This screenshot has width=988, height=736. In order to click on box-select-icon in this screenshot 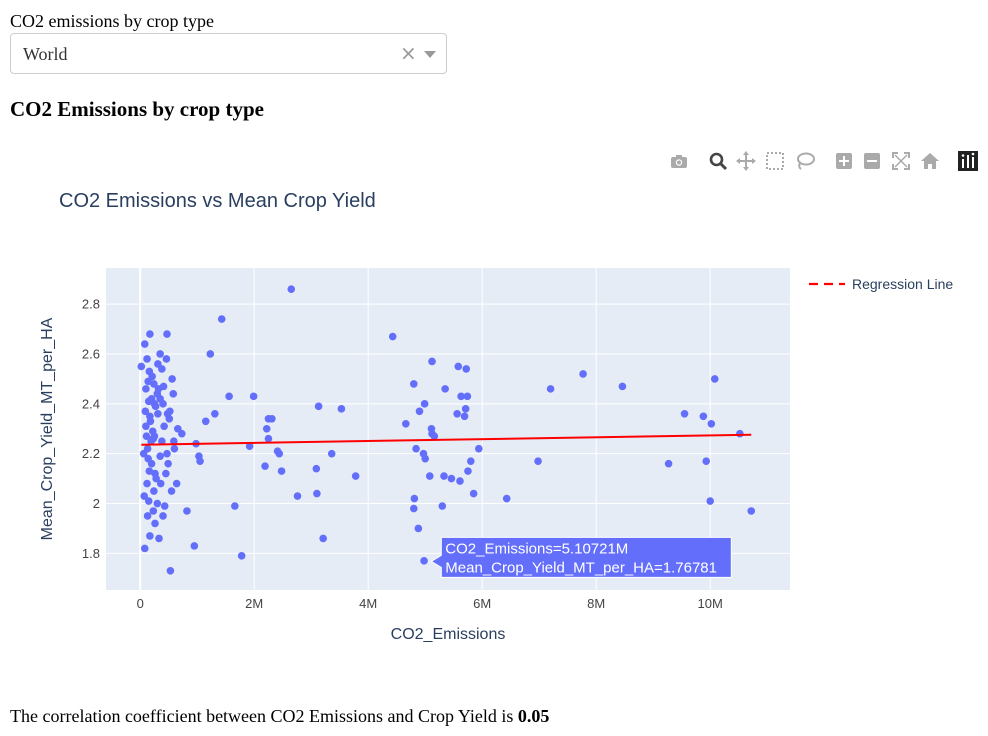, I will do `click(775, 161)`.